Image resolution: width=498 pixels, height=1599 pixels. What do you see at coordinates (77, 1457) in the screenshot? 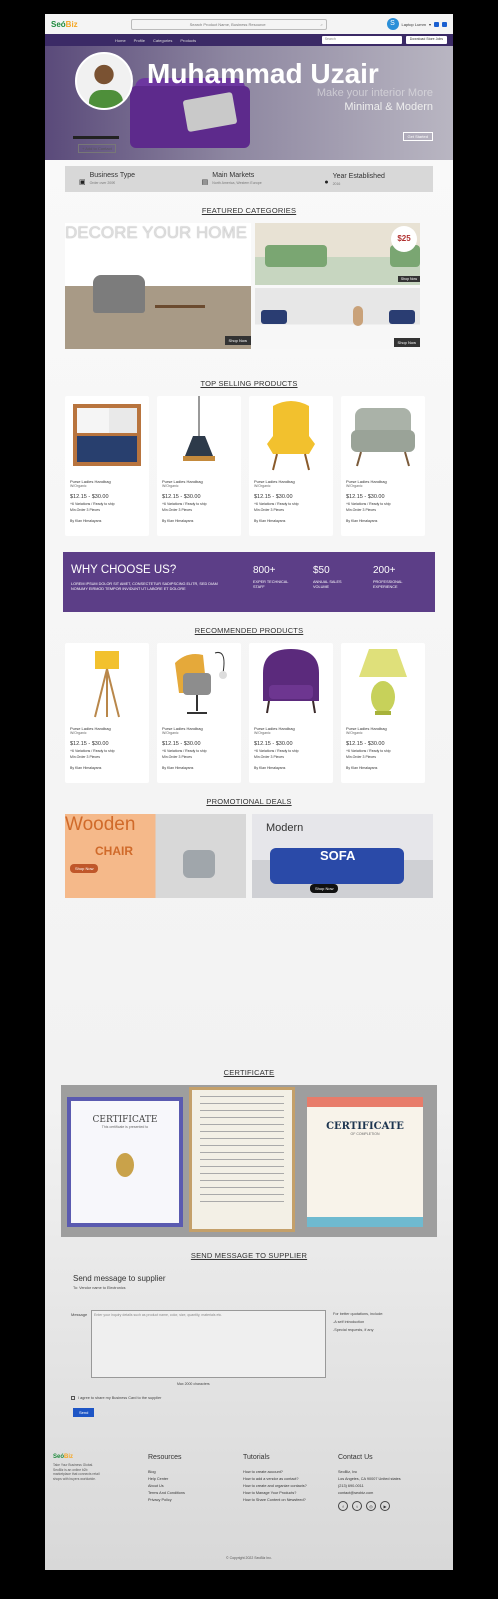
I see `footer-logo: SeóBiz` at bounding box center [77, 1457].